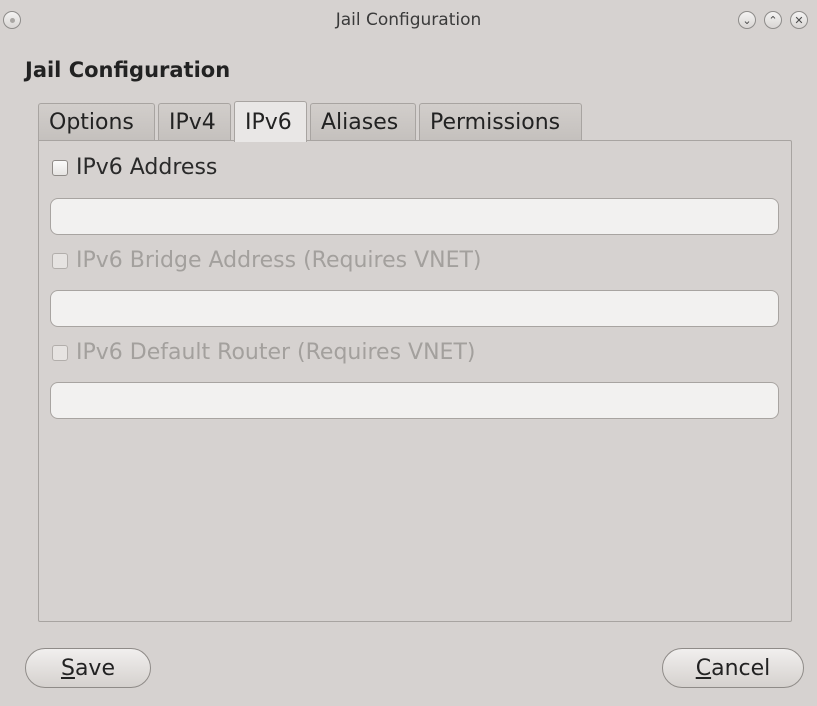 The width and height of the screenshot is (817, 706). What do you see at coordinates (276, 352) in the screenshot?
I see `ipv6-router-label: IPv6 Default Router (Requires VNET)` at bounding box center [276, 352].